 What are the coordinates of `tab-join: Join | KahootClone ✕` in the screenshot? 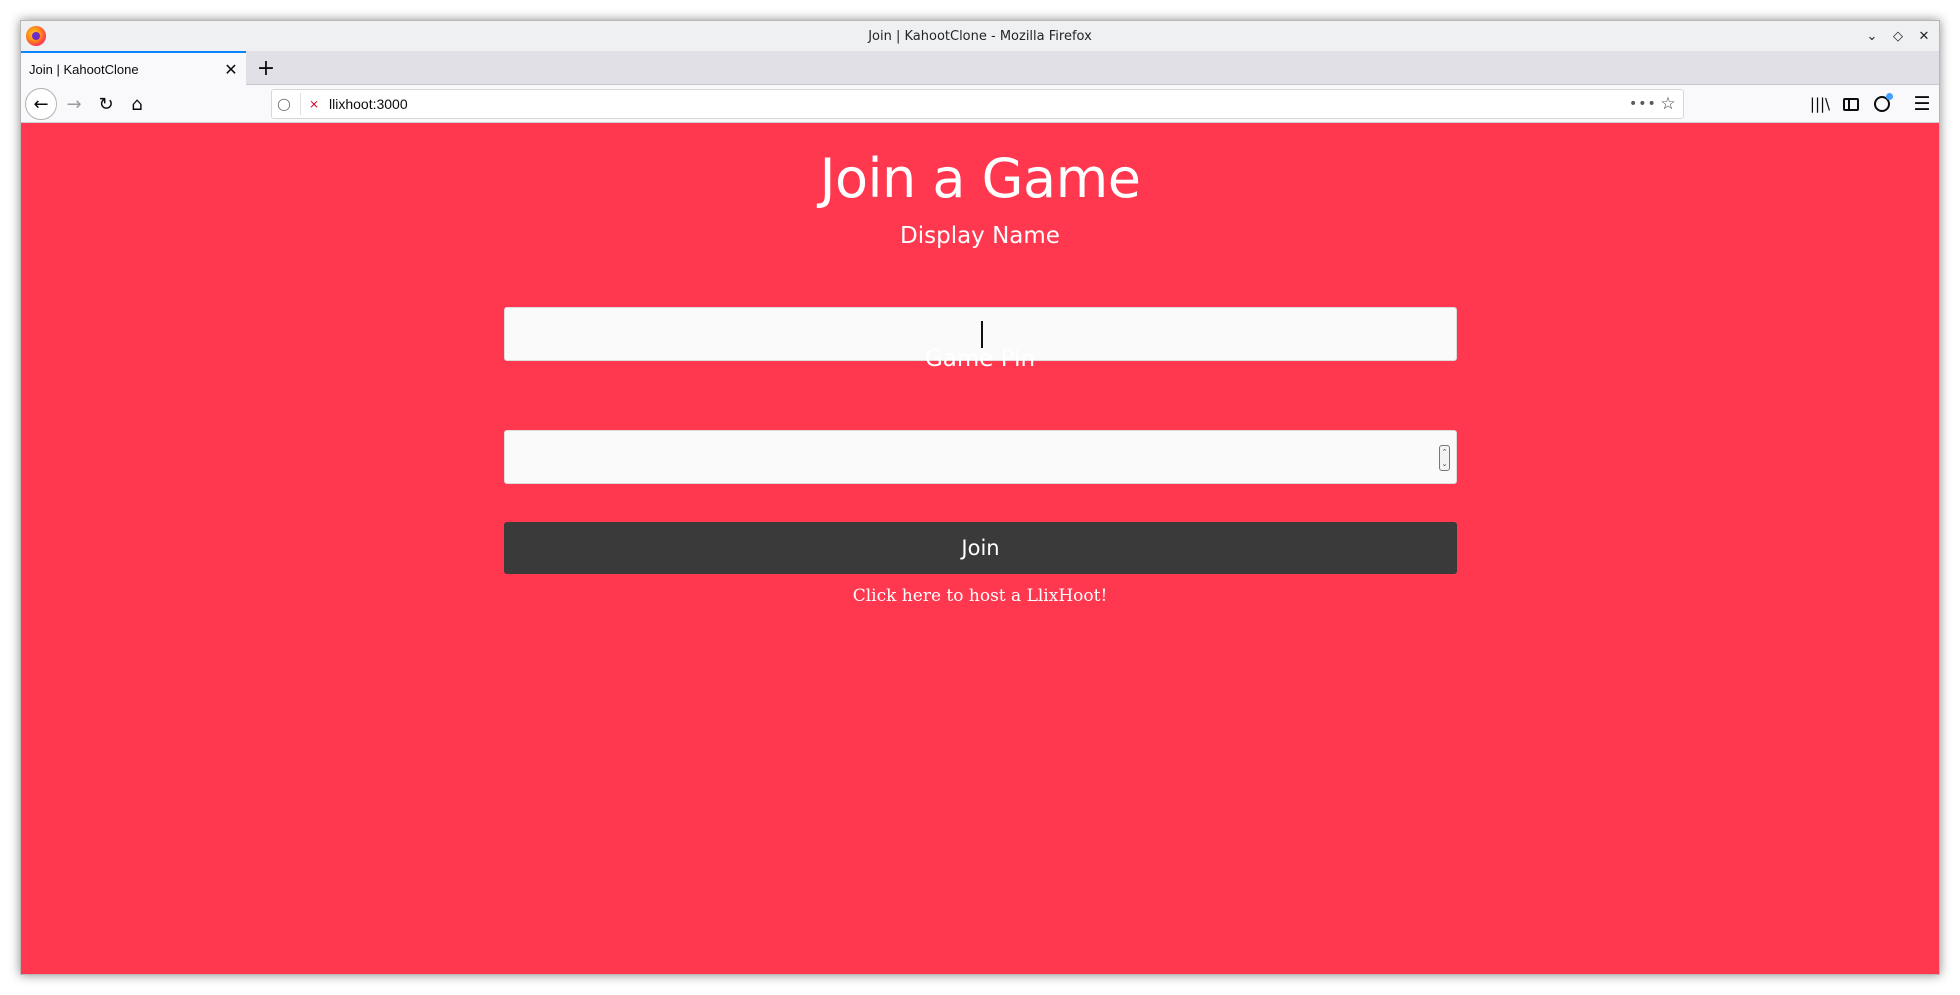 It's located at (133, 68).